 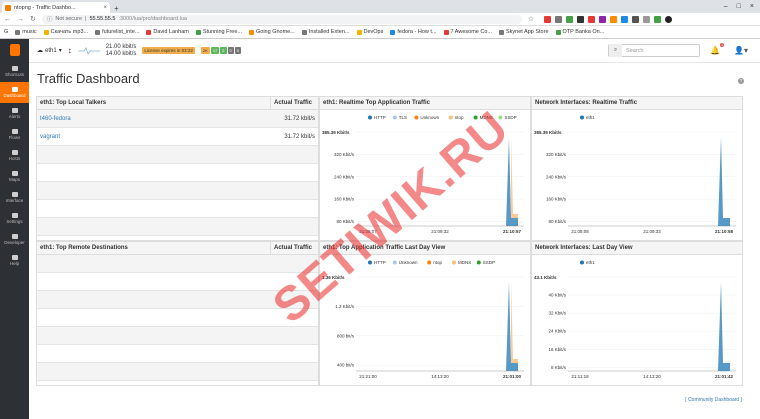 I want to click on reload-icon: ↻, so click(x=33, y=19).